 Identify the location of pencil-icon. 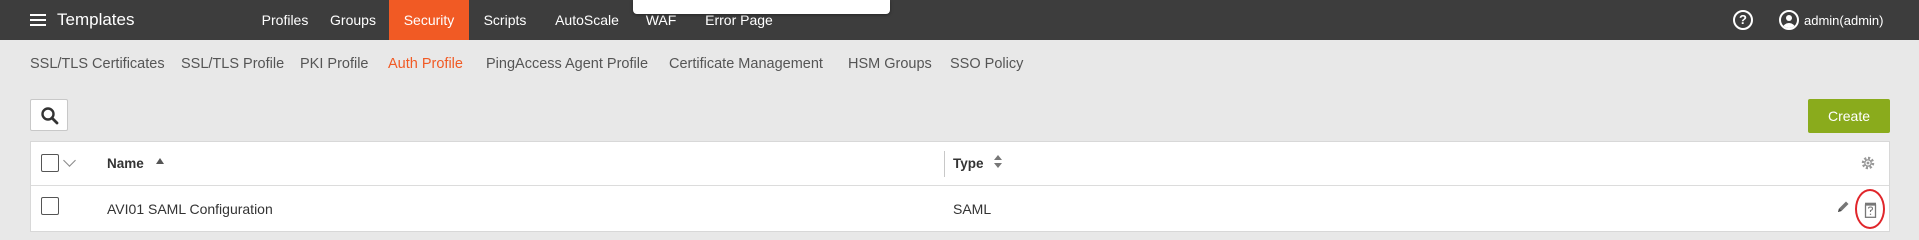
(1843, 207).